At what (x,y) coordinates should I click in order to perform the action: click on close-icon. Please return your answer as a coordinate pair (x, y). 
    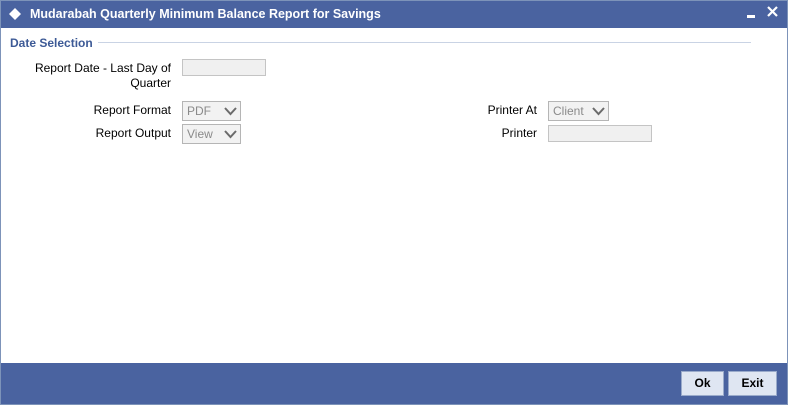
    Looking at the image, I should click on (773, 13).